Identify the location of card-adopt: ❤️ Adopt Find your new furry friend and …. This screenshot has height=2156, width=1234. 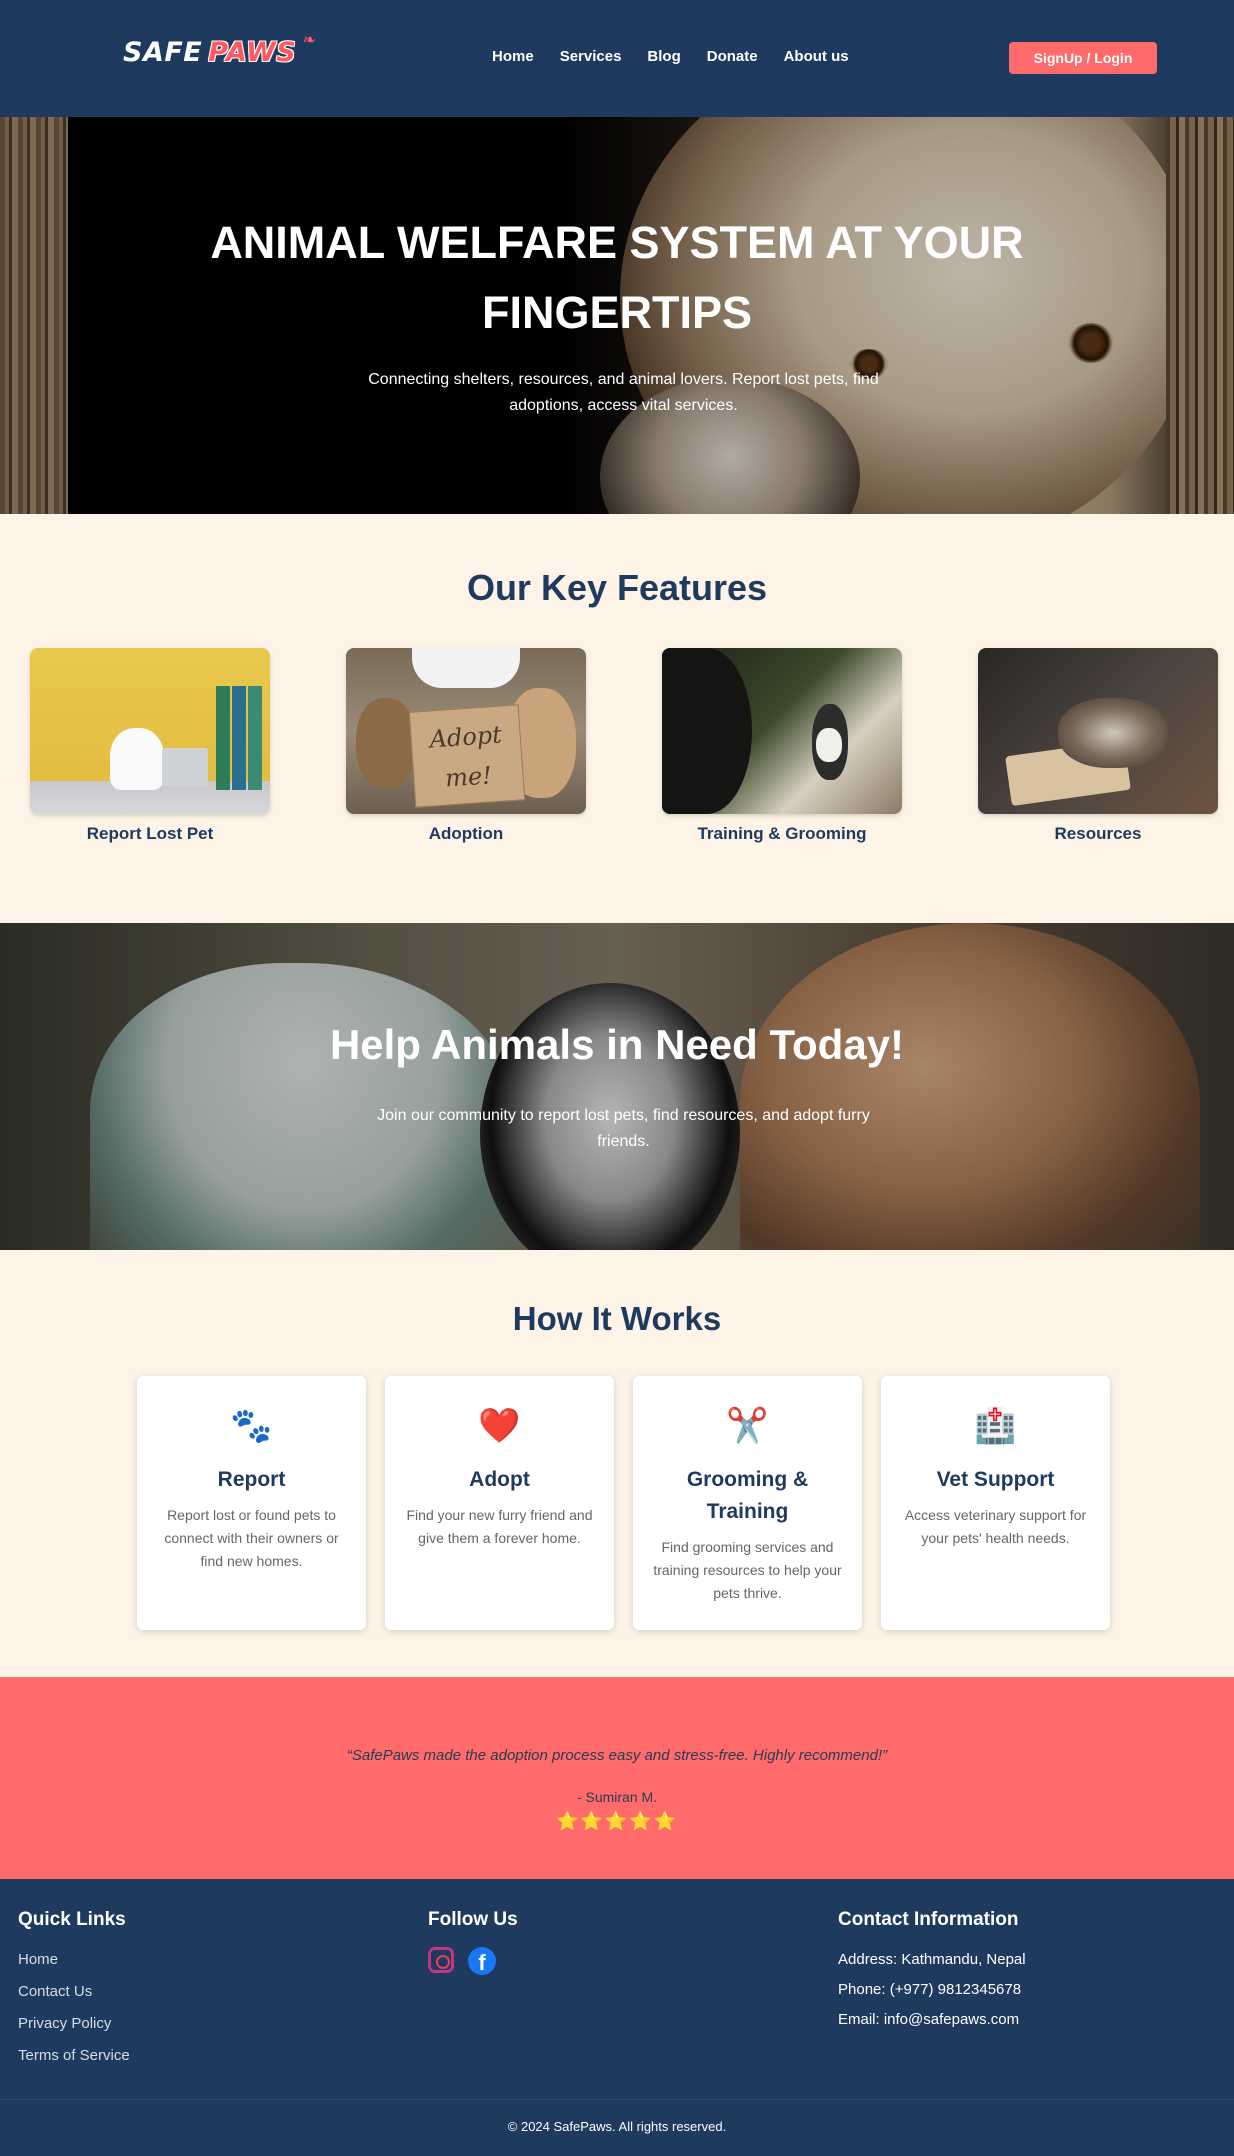
(499, 1503).